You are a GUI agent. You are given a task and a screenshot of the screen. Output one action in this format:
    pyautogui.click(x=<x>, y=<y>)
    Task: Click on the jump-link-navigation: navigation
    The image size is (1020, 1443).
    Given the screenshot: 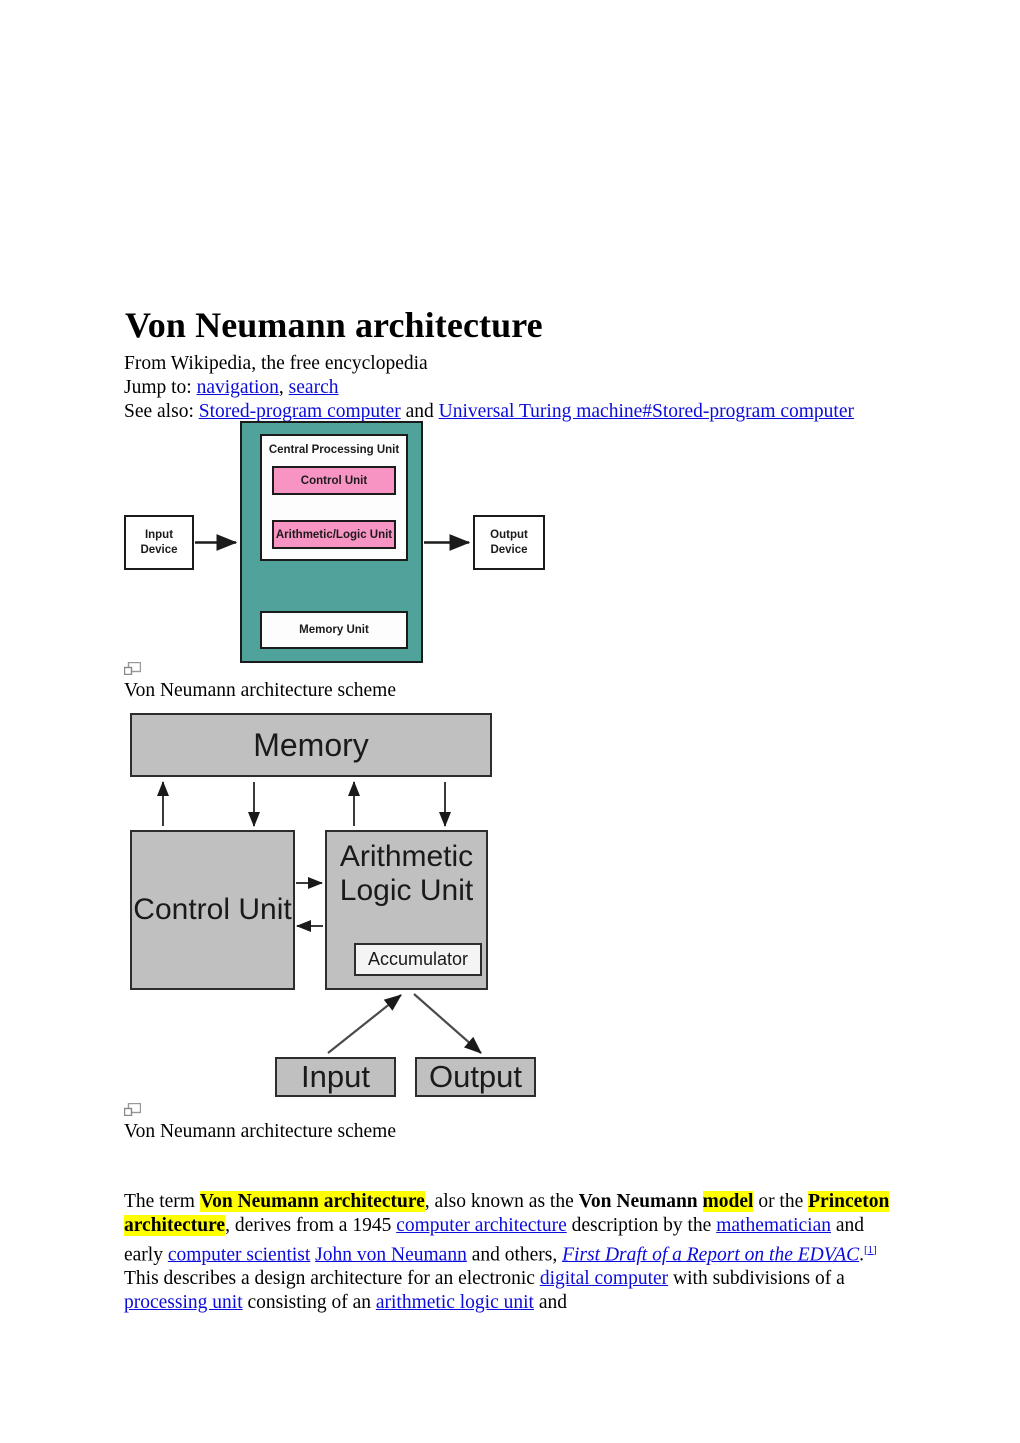 What is the action you would take?
    pyautogui.click(x=238, y=387)
    